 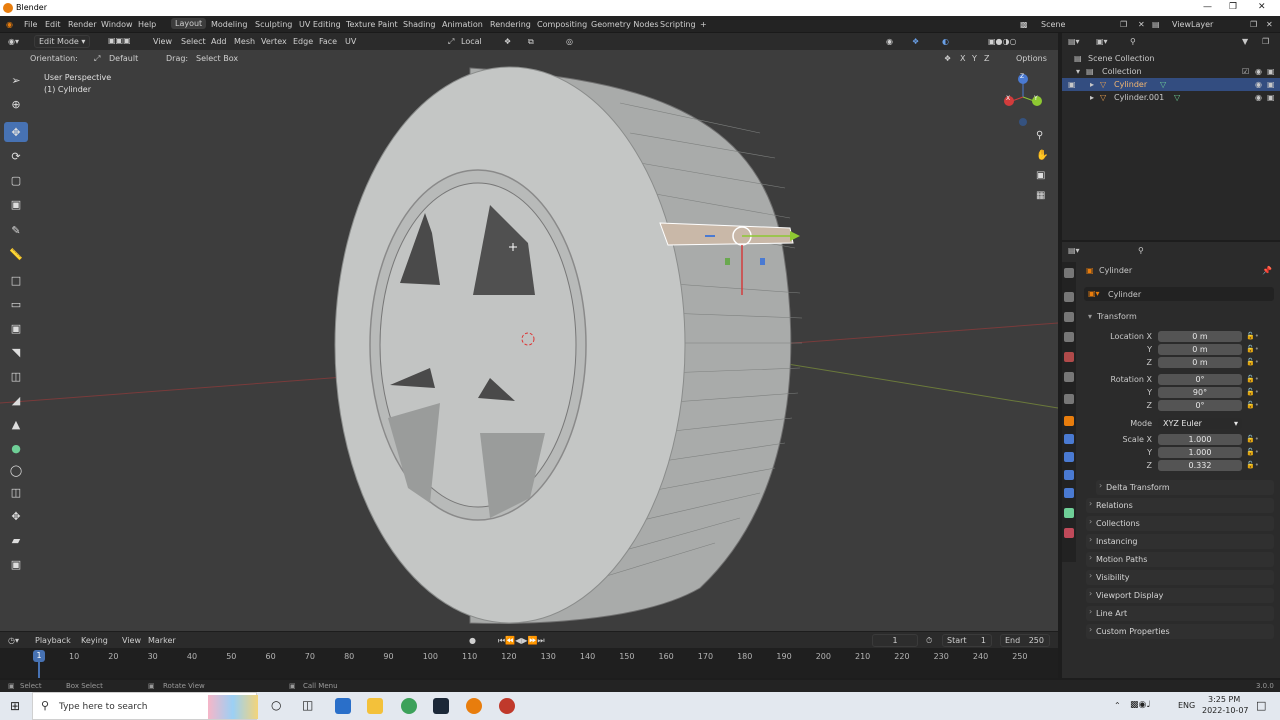 I want to click on tab-geometry-nodes: Geometry Nodes, so click(x=624, y=24).